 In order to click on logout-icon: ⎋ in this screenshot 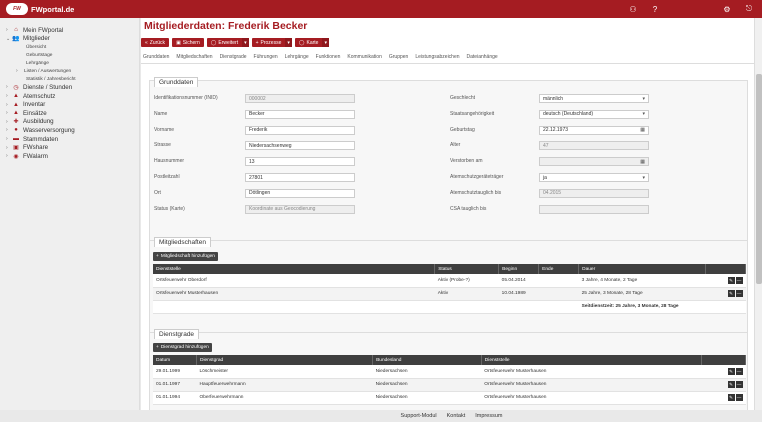, I will do `click(749, 9)`.